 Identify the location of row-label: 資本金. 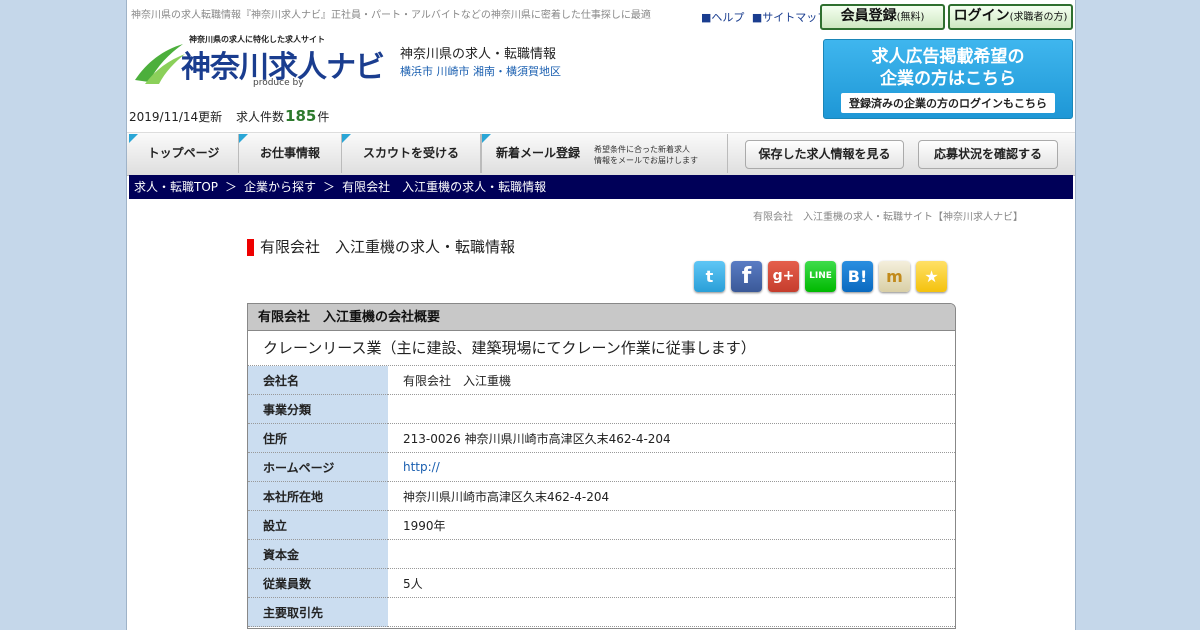
(318, 554).